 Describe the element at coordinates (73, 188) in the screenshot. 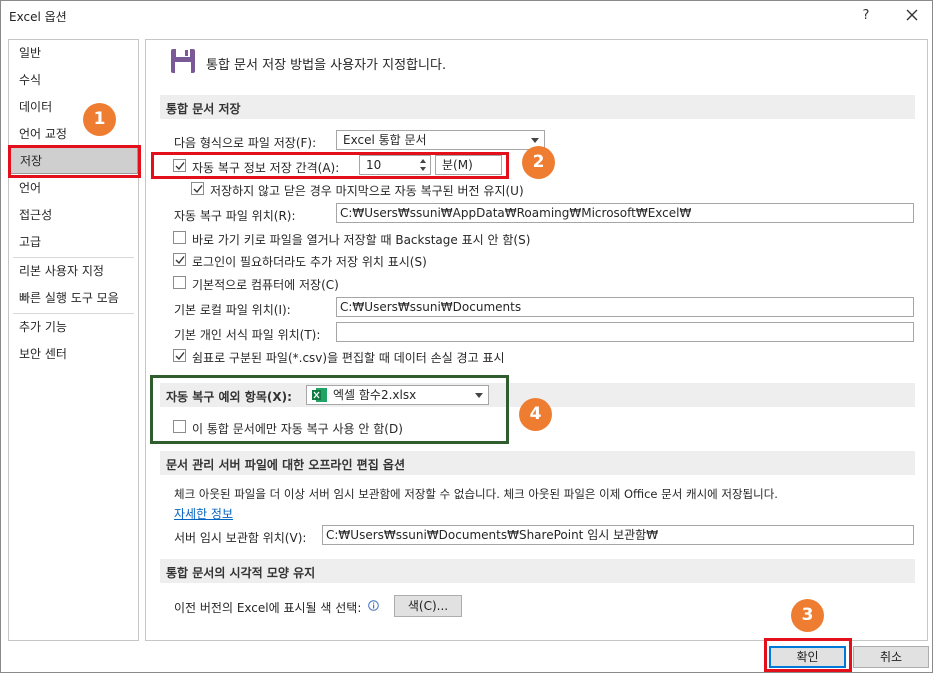

I see `sidebar-item-language: 언어` at that location.